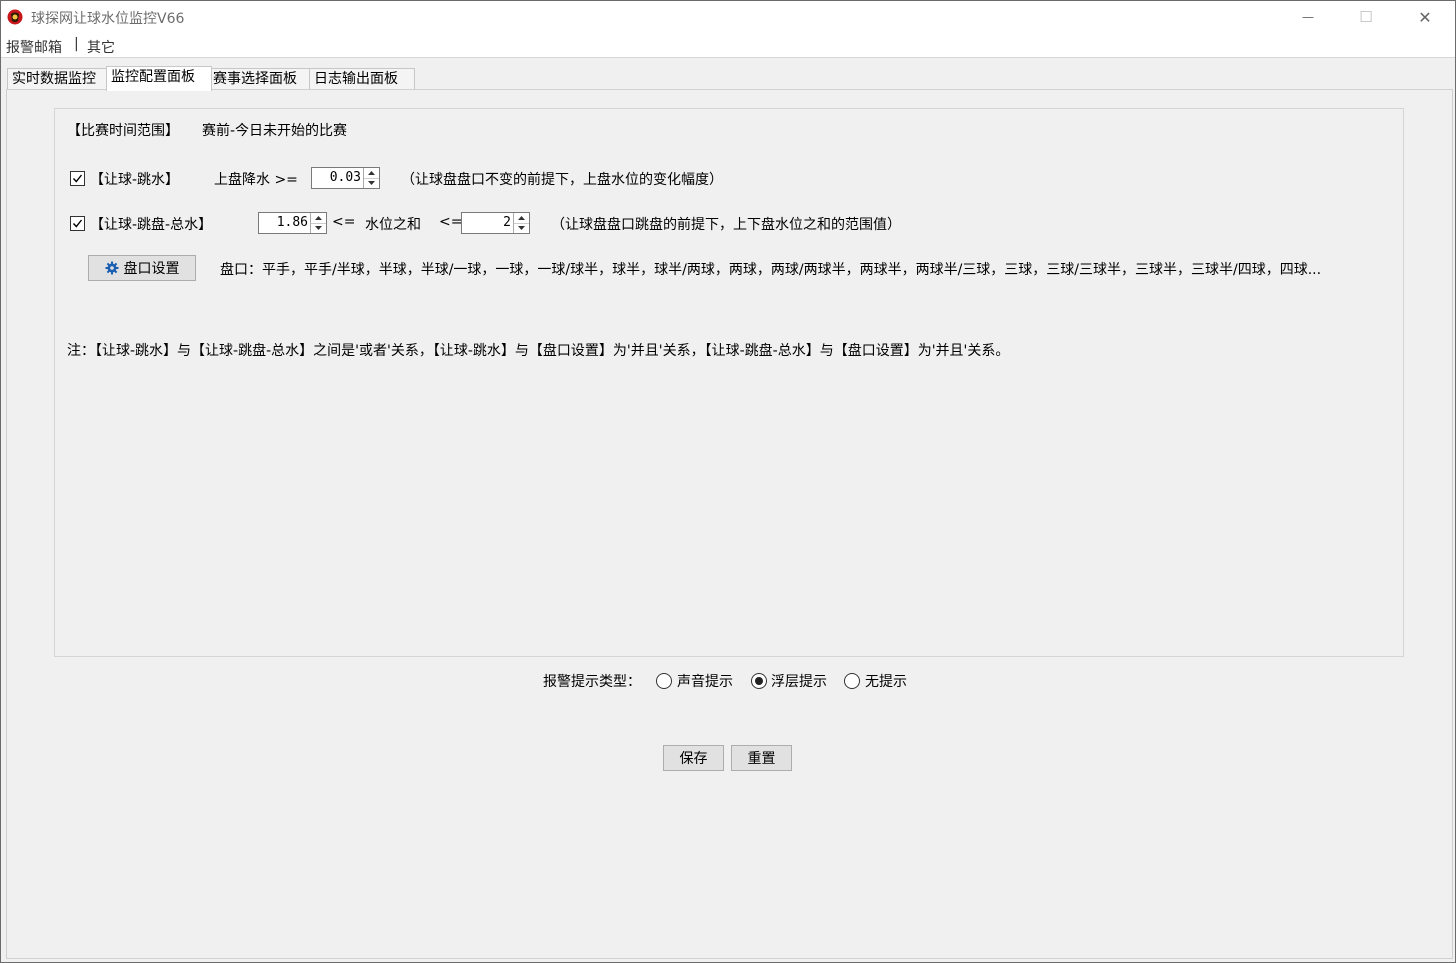 The image size is (1456, 963). Describe the element at coordinates (886, 681) in the screenshot. I see `alert-none-label: 无提示` at that location.